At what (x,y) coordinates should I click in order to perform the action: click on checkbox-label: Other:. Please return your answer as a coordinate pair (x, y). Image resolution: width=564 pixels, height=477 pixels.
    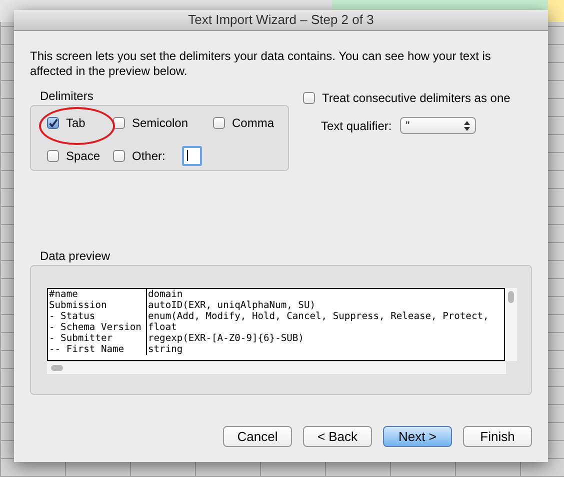
    Looking at the image, I should click on (149, 156).